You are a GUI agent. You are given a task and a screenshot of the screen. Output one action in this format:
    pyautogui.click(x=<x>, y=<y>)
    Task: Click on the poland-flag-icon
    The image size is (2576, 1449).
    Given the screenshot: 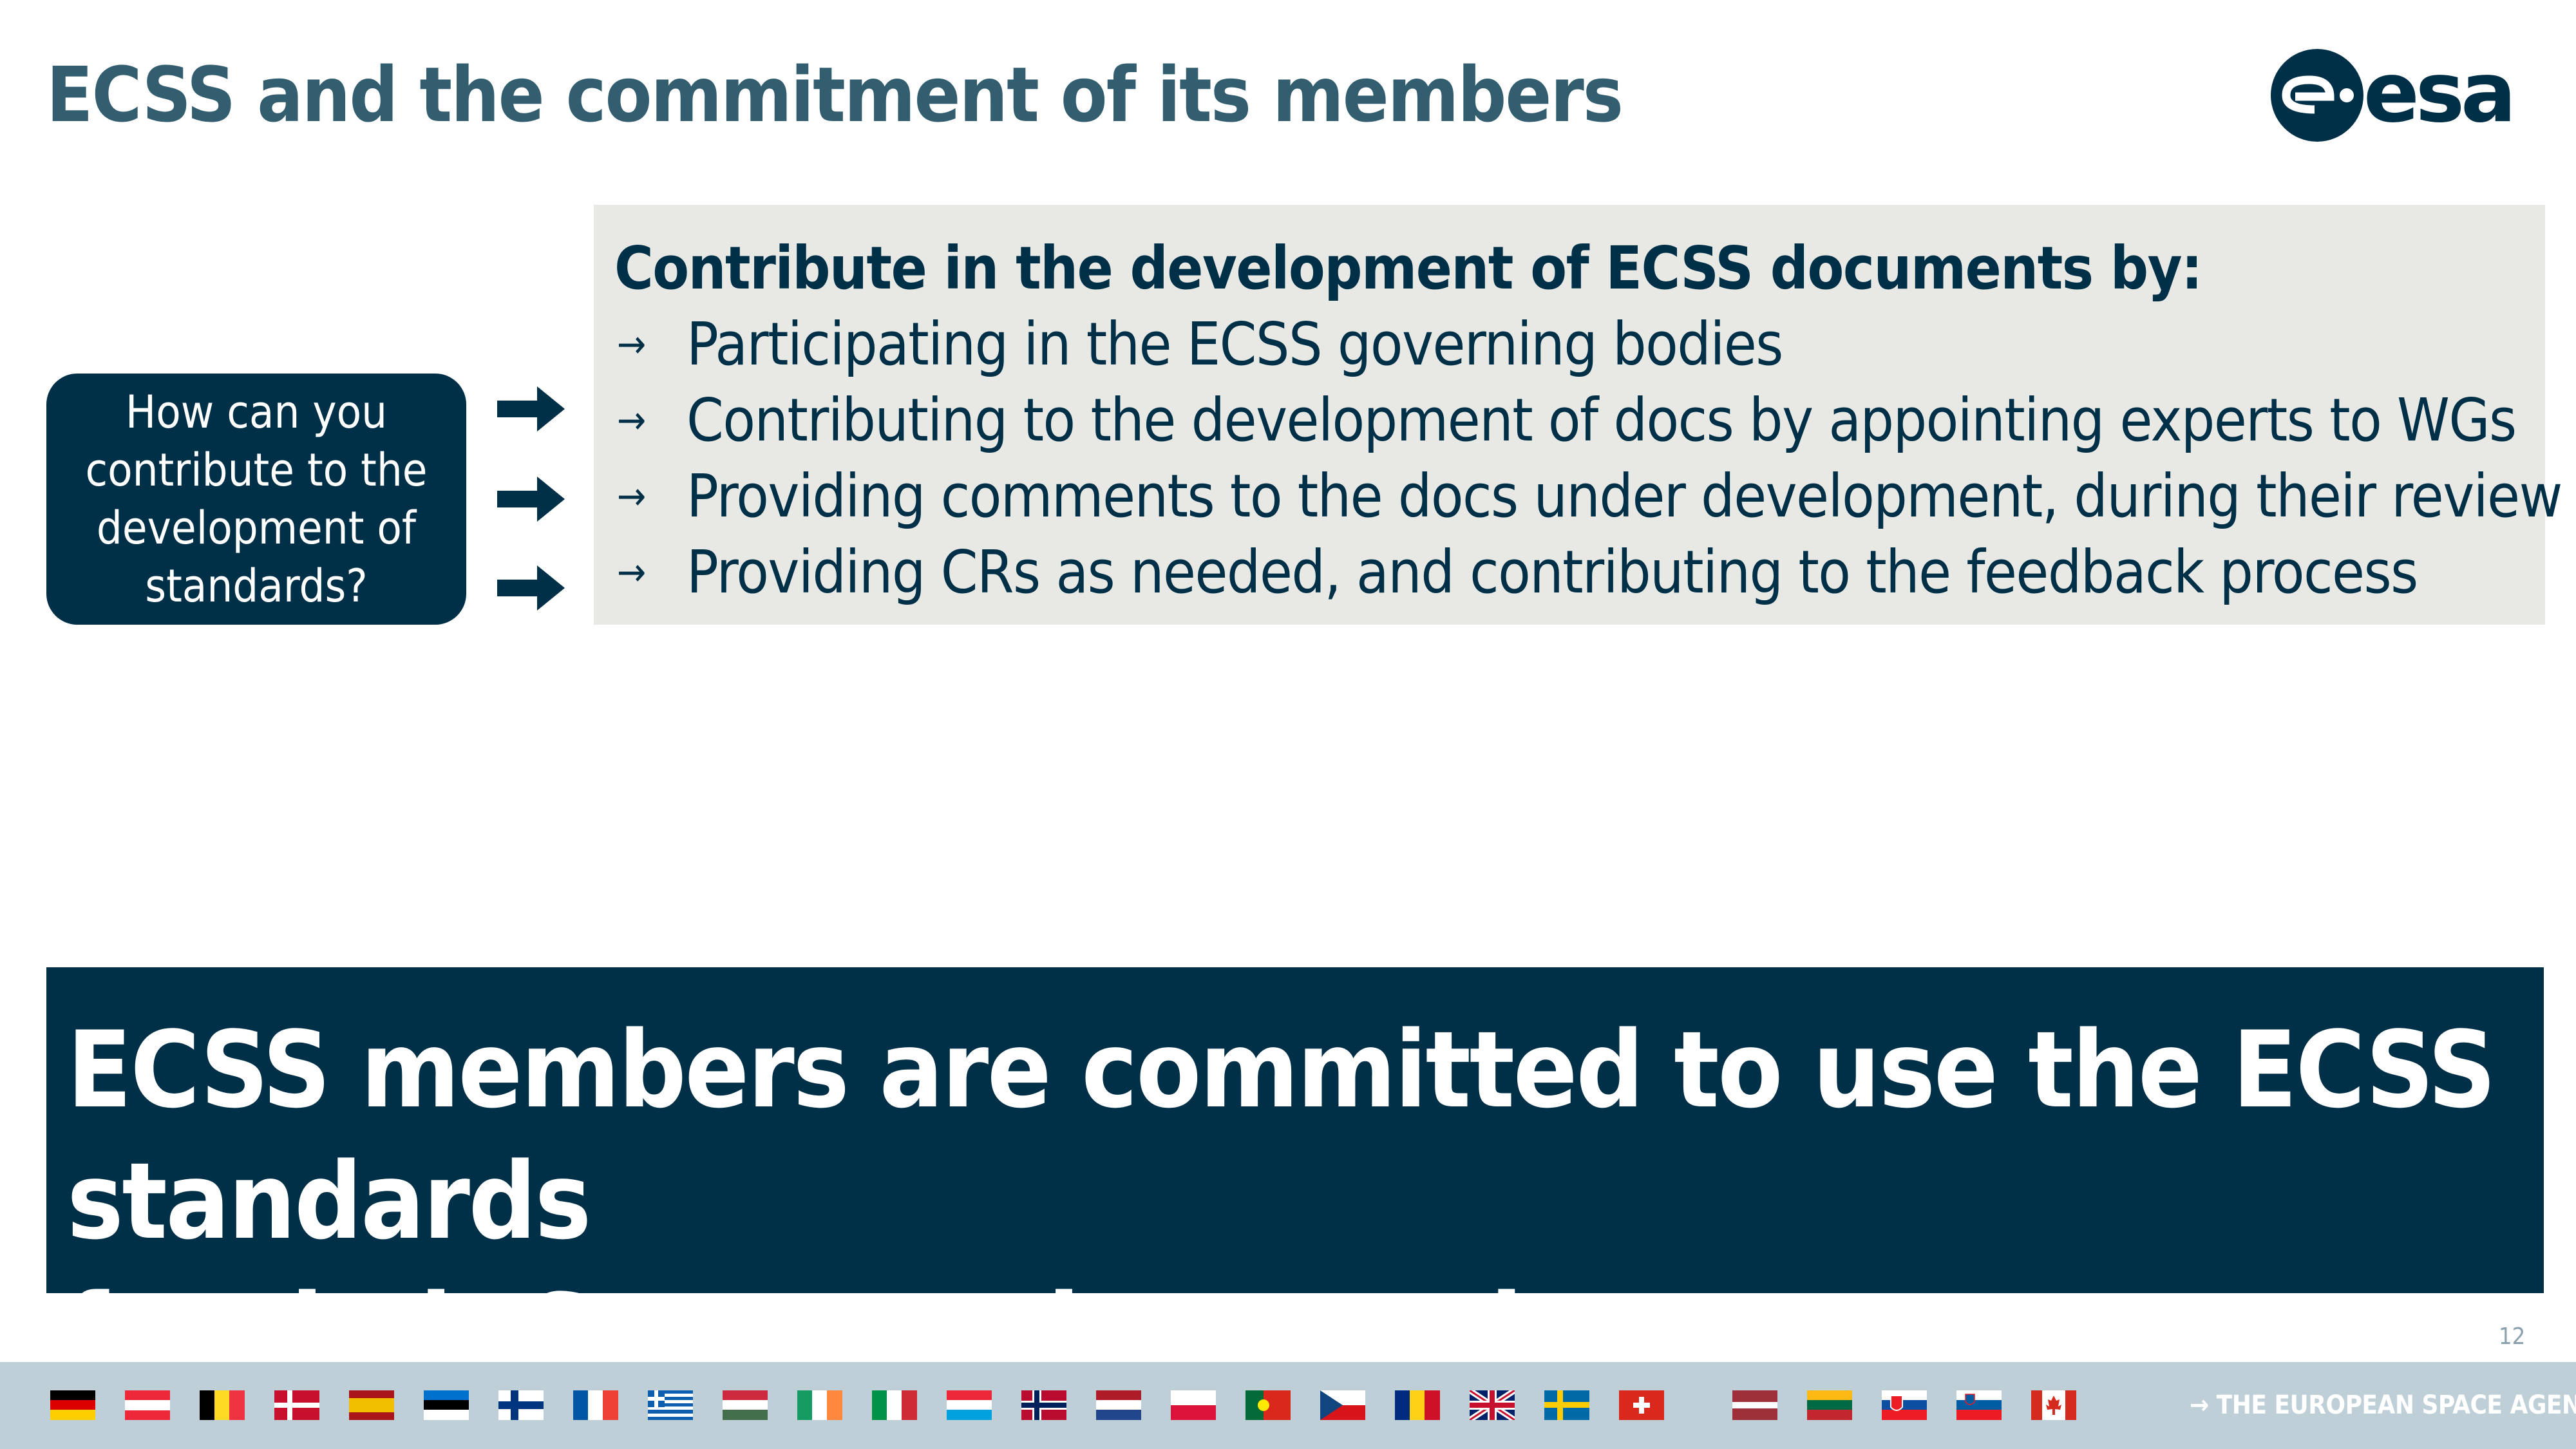 What is the action you would take?
    pyautogui.click(x=1193, y=1405)
    